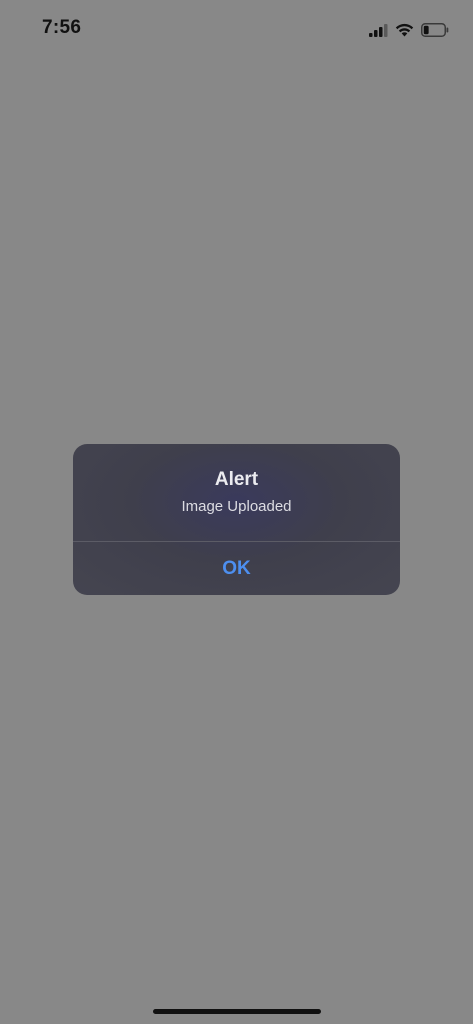 The image size is (473, 1024). I want to click on ok-button: OK, so click(236, 568).